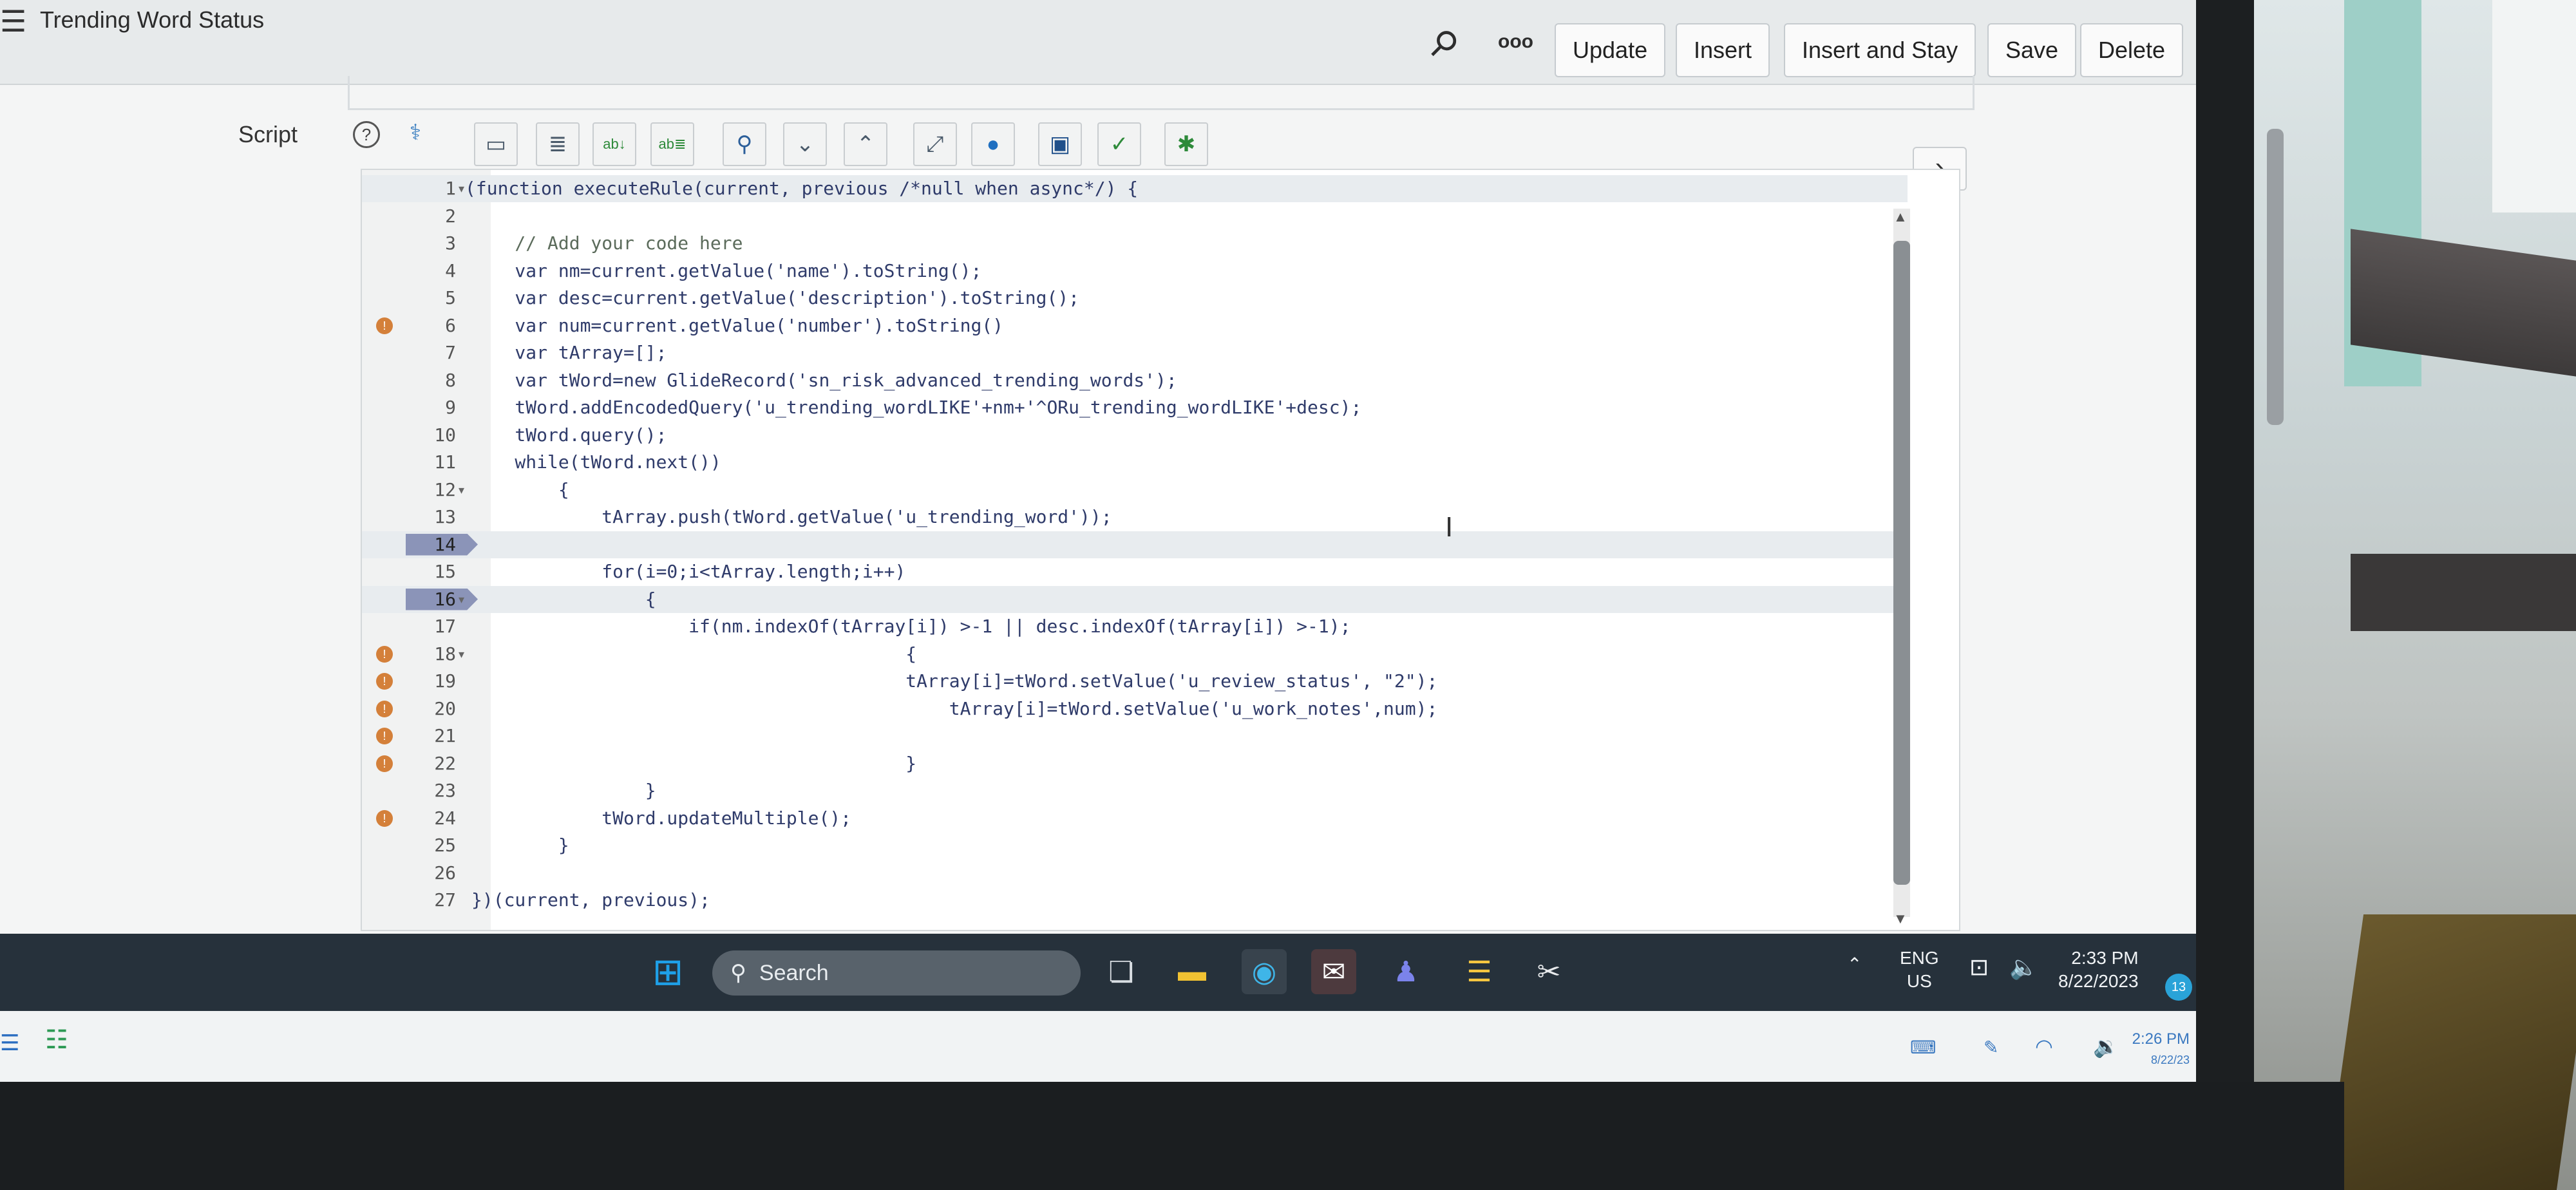  Describe the element at coordinates (9, 1043) in the screenshot. I see `secondary-menu-icon: ☰` at that location.